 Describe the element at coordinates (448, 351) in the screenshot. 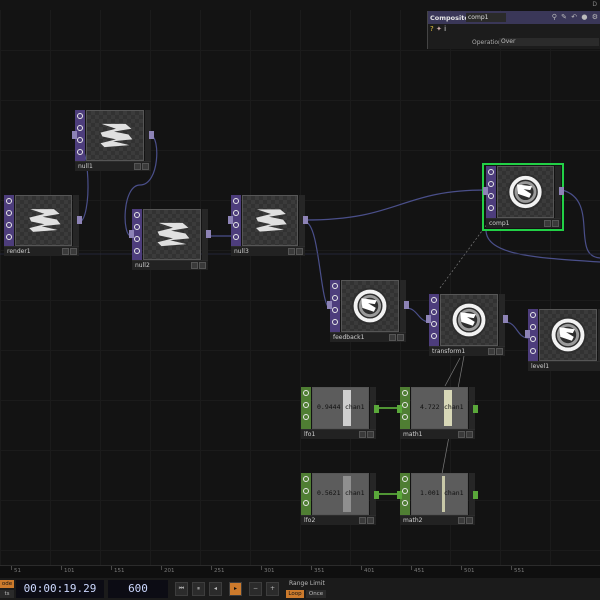

I see `node-name: transform1` at that location.